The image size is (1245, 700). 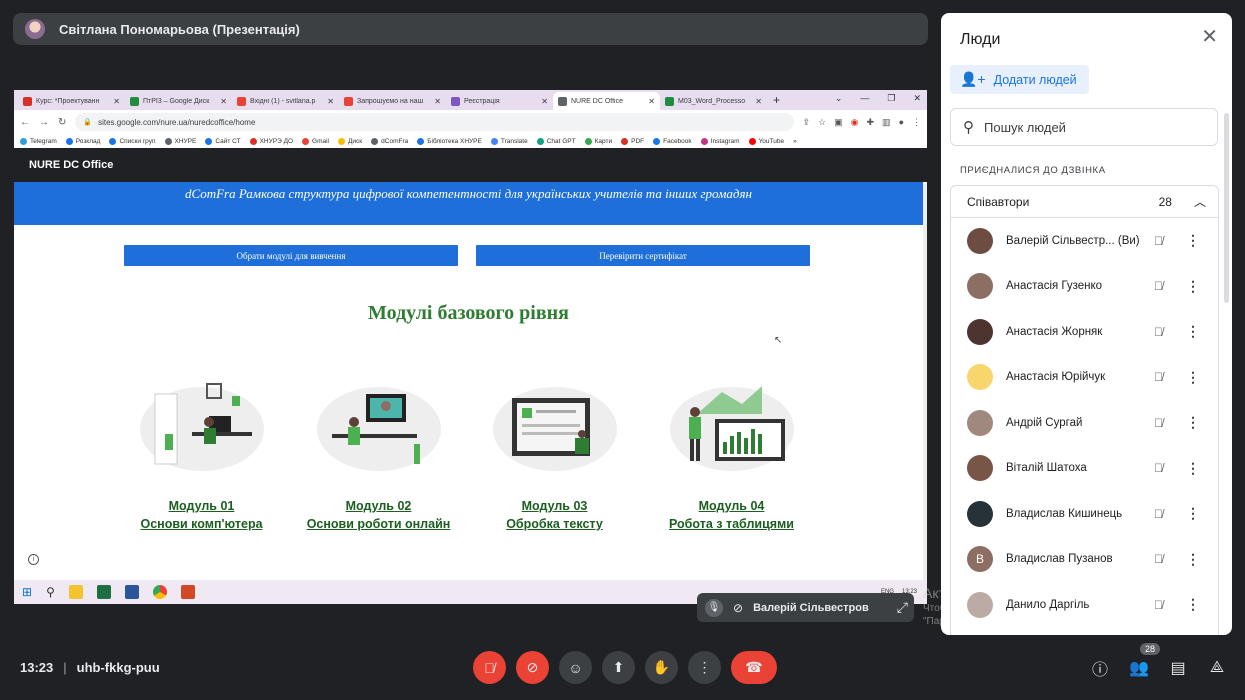 I want to click on reload-icon: ↻, so click(x=62, y=122).